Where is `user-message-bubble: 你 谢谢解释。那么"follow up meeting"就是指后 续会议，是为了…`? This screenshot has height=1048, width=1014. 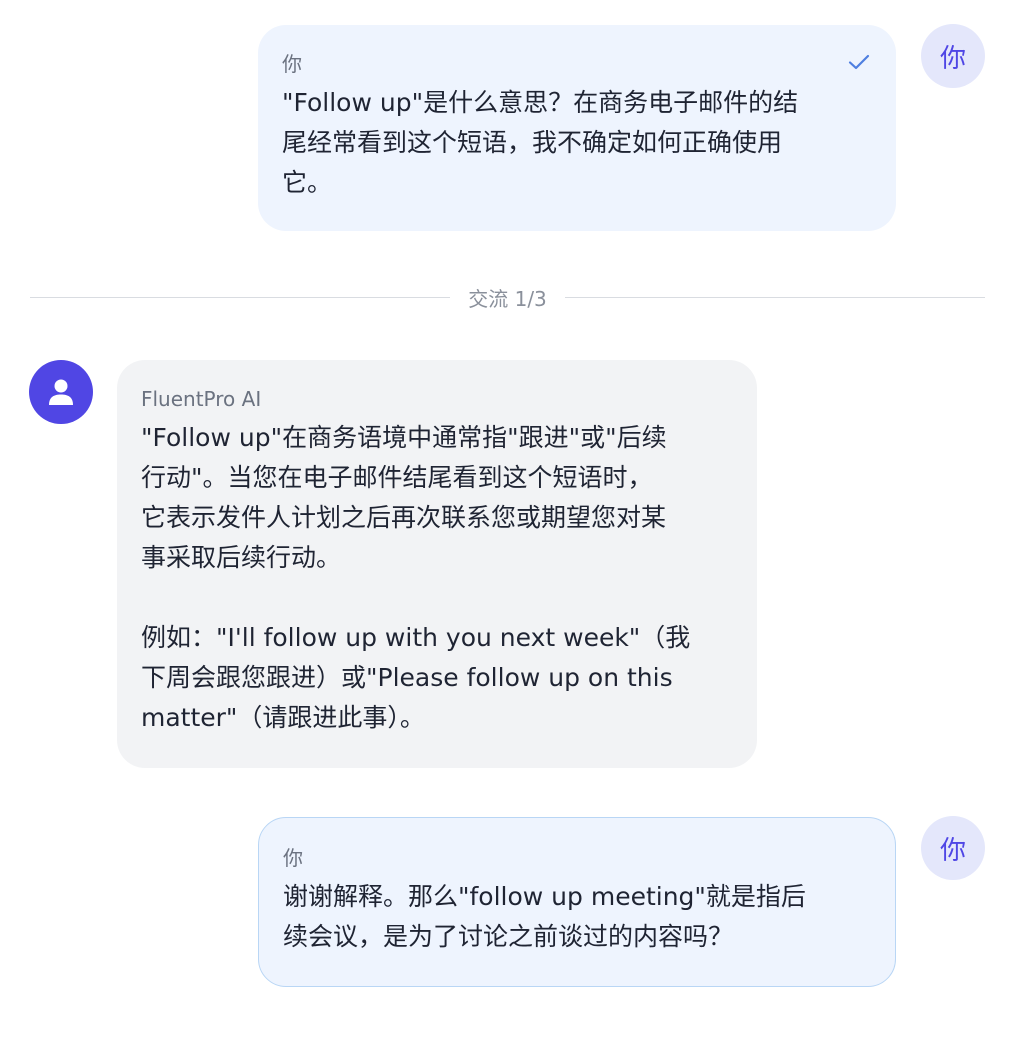 user-message-bubble: 你 谢谢解释。那么"follow up meeting"就是指后 续会议，是为了… is located at coordinates (577, 902).